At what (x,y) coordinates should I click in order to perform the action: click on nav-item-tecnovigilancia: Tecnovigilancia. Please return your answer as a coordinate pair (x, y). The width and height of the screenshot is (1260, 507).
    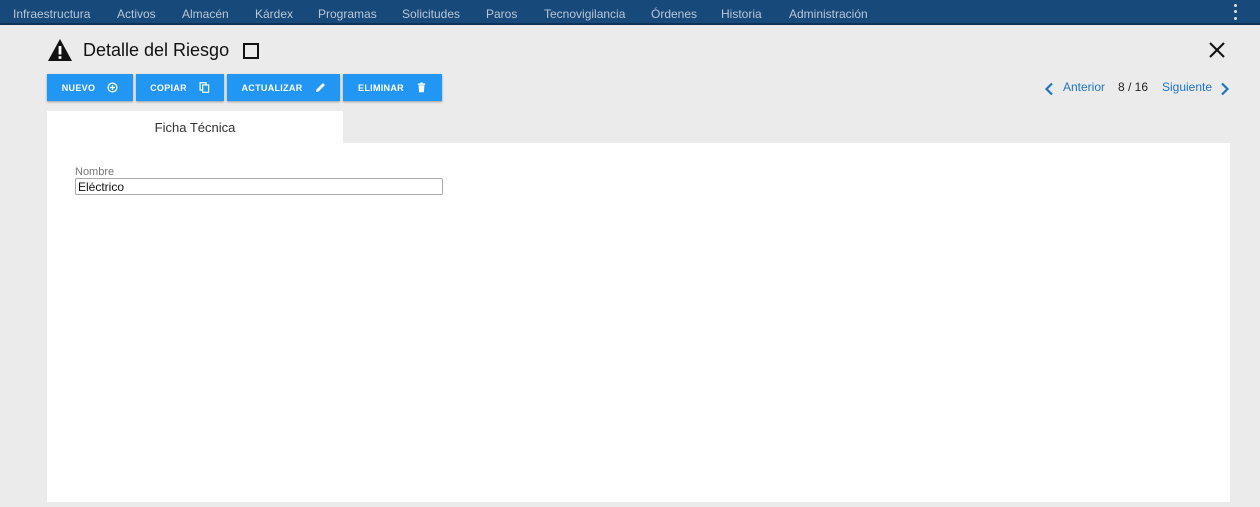
    Looking at the image, I should click on (584, 14).